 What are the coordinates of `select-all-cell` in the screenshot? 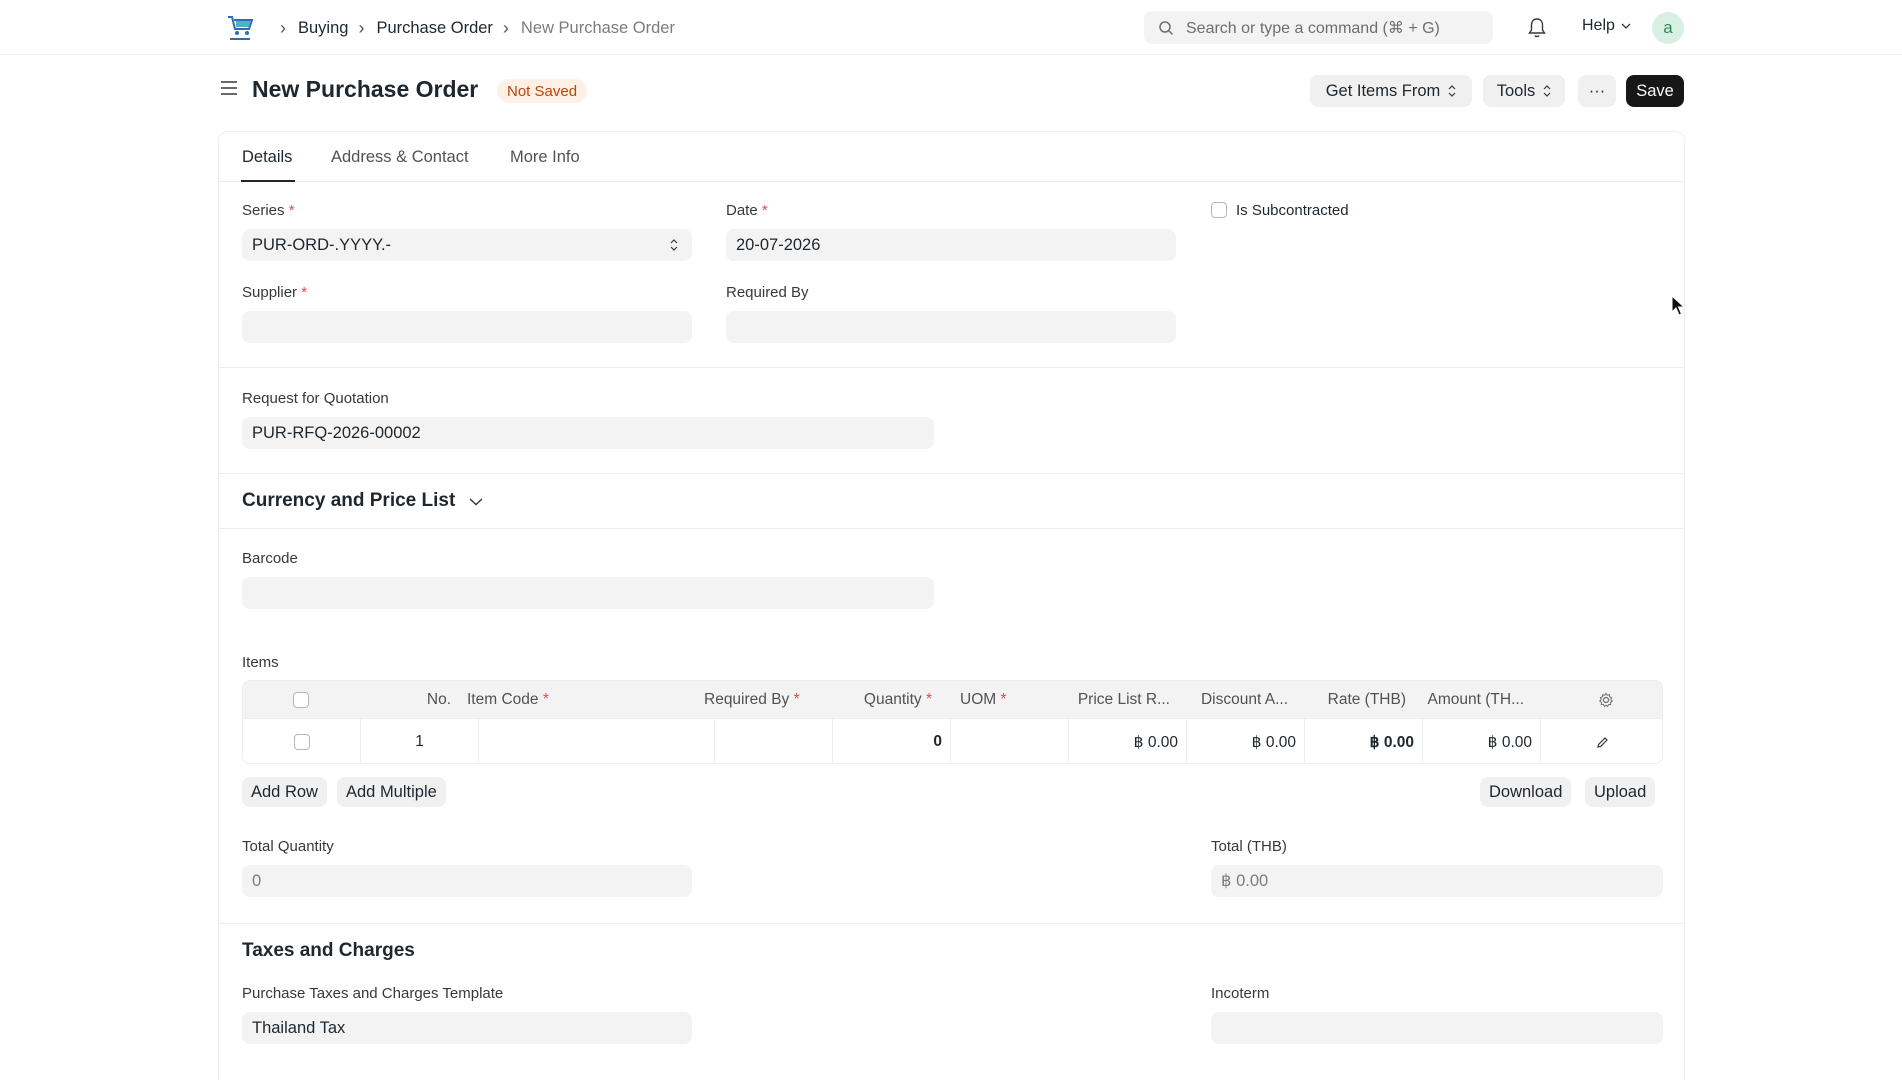 It's located at (303, 699).